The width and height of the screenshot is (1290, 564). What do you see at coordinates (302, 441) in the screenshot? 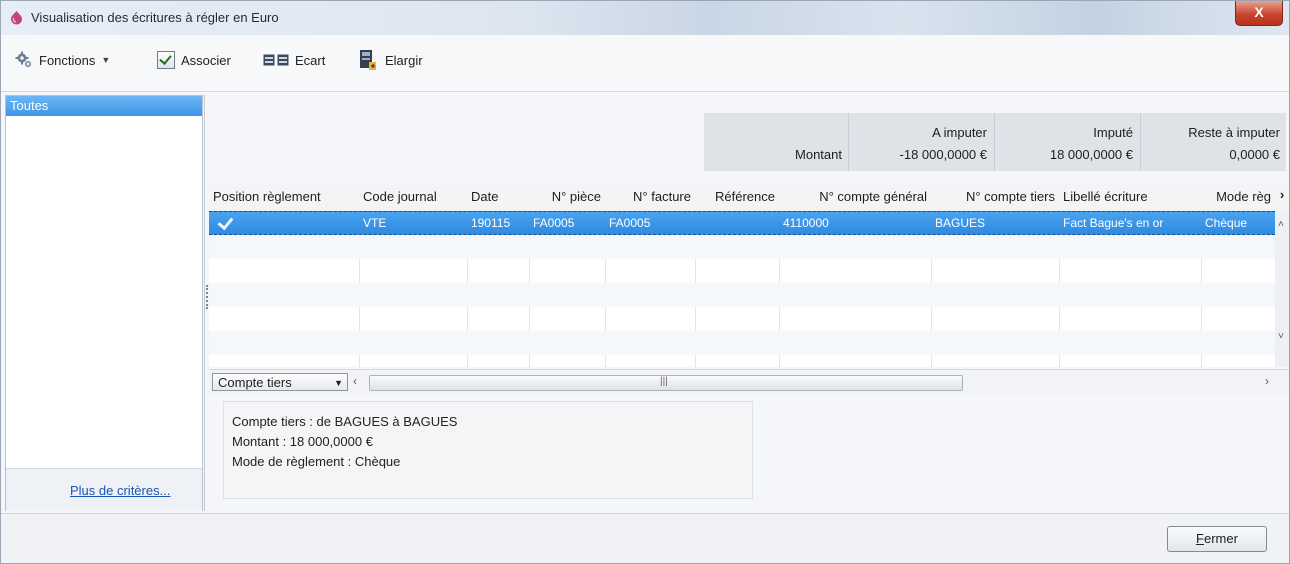
I see `summary-montant: Montant : 18 000,0000 €` at bounding box center [302, 441].